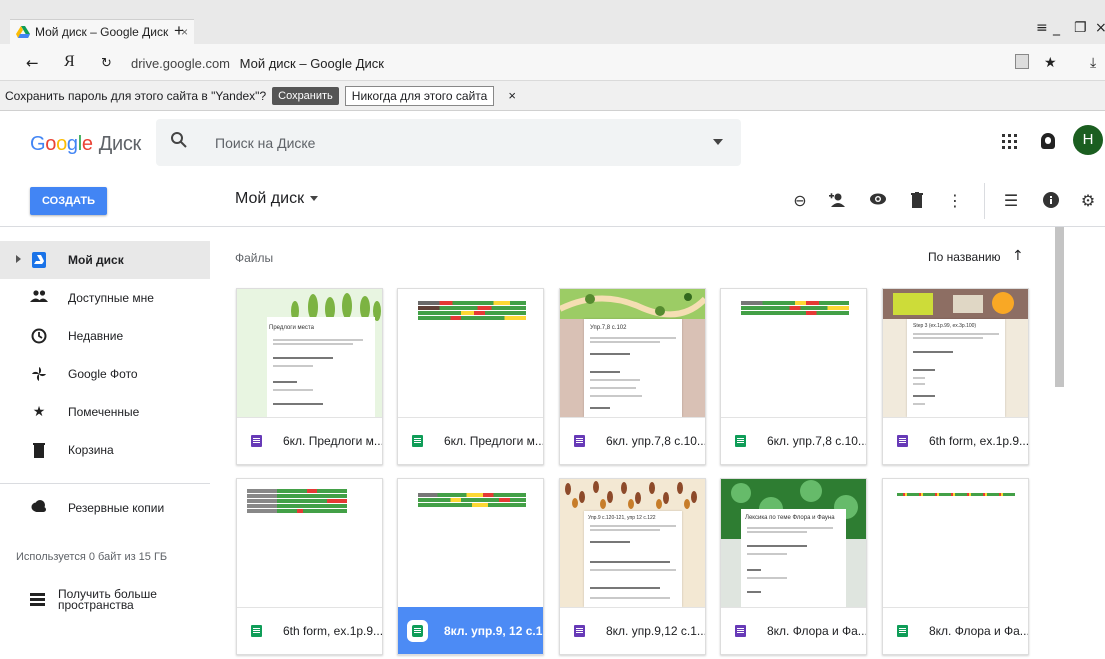  Describe the element at coordinates (106, 63) in the screenshot. I see `reload-icon: ↻` at that location.